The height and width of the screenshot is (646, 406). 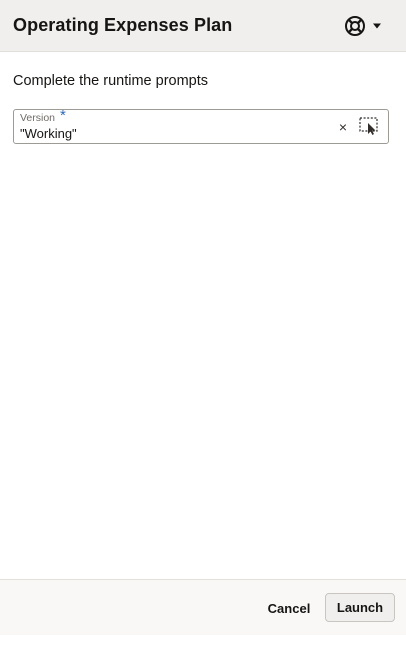 I want to click on prompts-heading: Complete the runtime prompts, so click(x=111, y=81).